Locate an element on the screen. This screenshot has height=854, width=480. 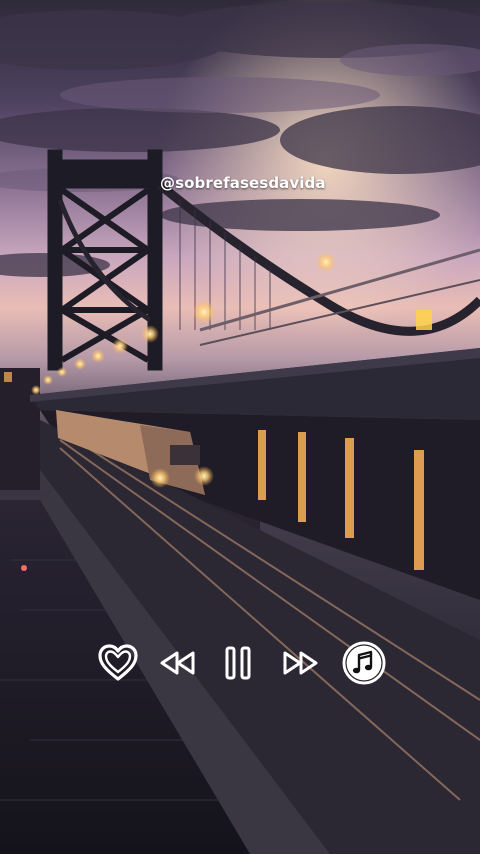
music-note-icon is located at coordinates (364, 663).